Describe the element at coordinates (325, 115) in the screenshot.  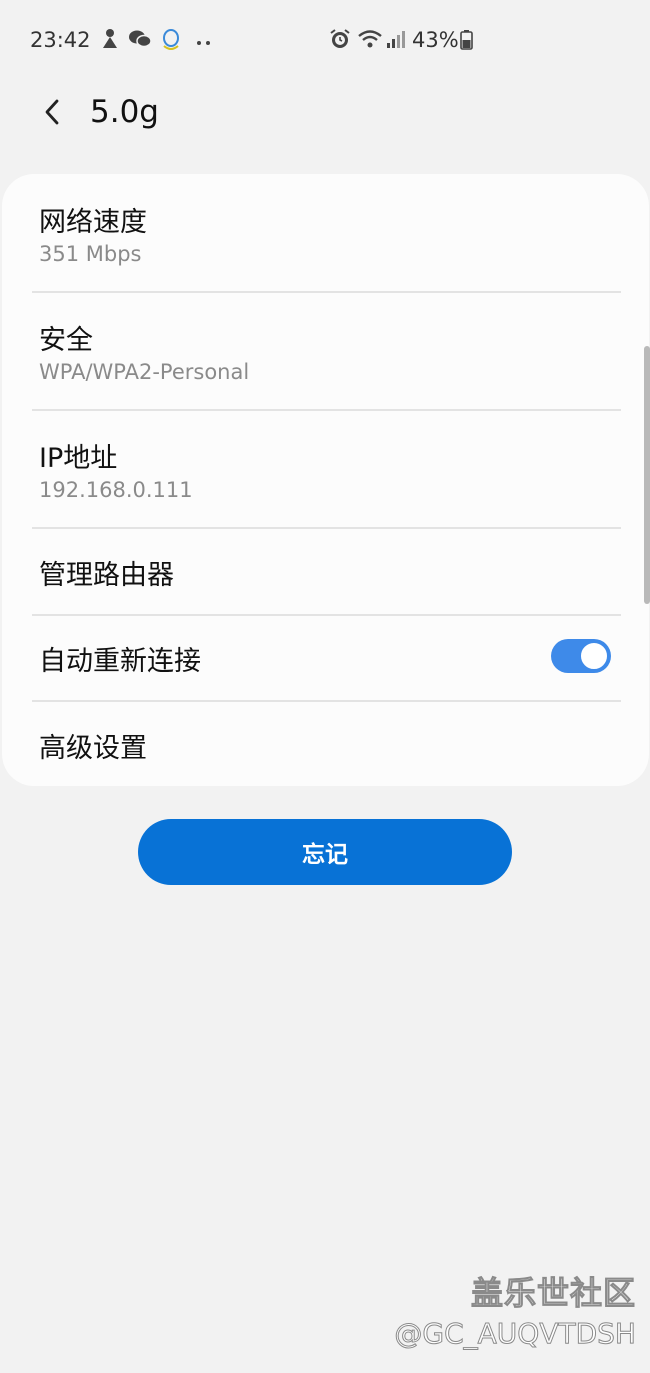
I see `app-header: 5.0g` at that location.